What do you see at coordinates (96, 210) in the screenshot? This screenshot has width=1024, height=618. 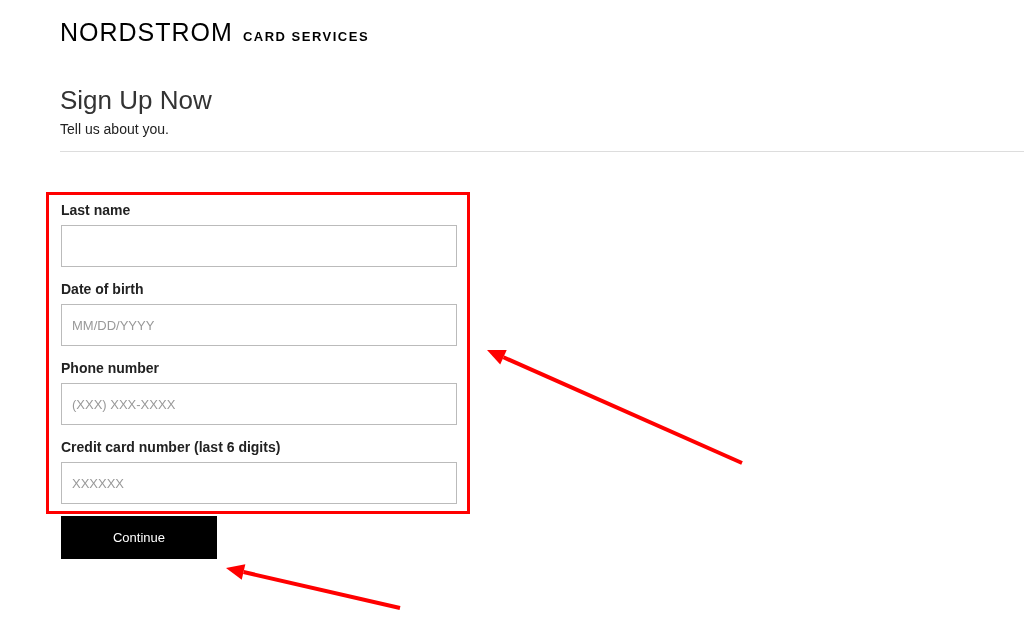 I see `field-label: Last name` at bounding box center [96, 210].